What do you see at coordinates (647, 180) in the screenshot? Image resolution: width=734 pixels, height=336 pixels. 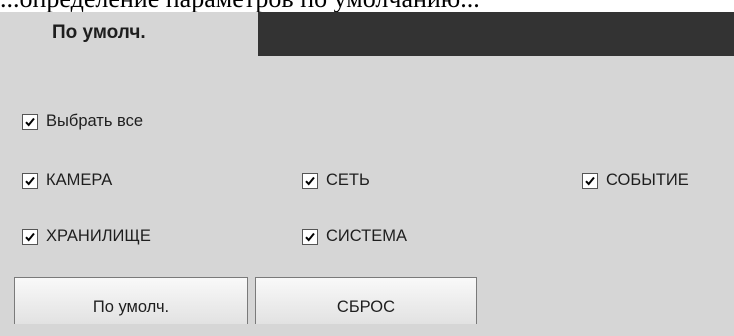 I see `event-label: СОБЫТИЕ` at bounding box center [647, 180].